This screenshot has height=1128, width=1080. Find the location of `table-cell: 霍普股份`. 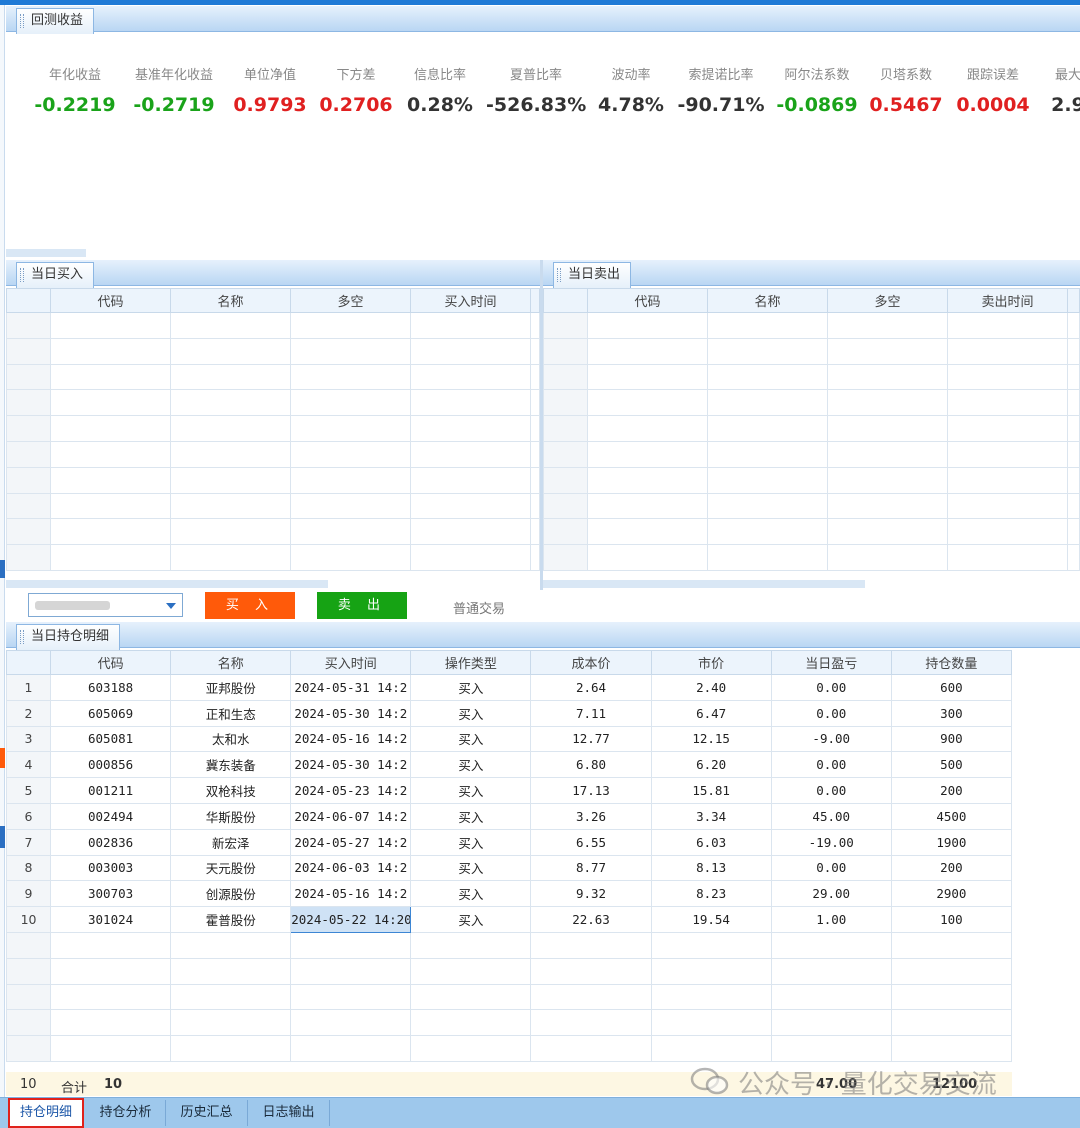

table-cell: 霍普股份 is located at coordinates (231, 919).